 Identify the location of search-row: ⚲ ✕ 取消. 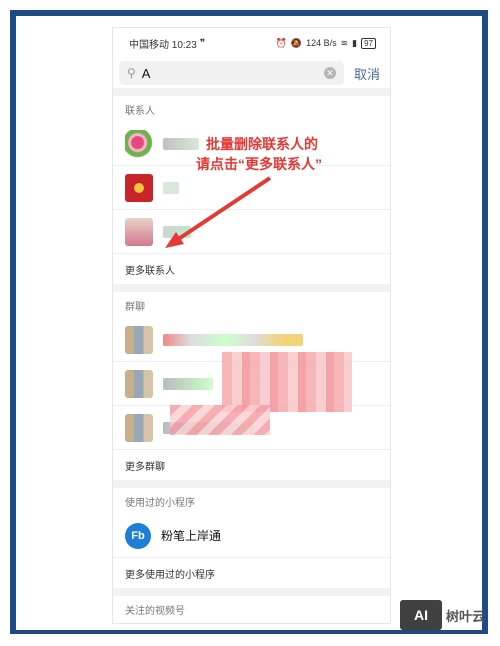
(251, 73).